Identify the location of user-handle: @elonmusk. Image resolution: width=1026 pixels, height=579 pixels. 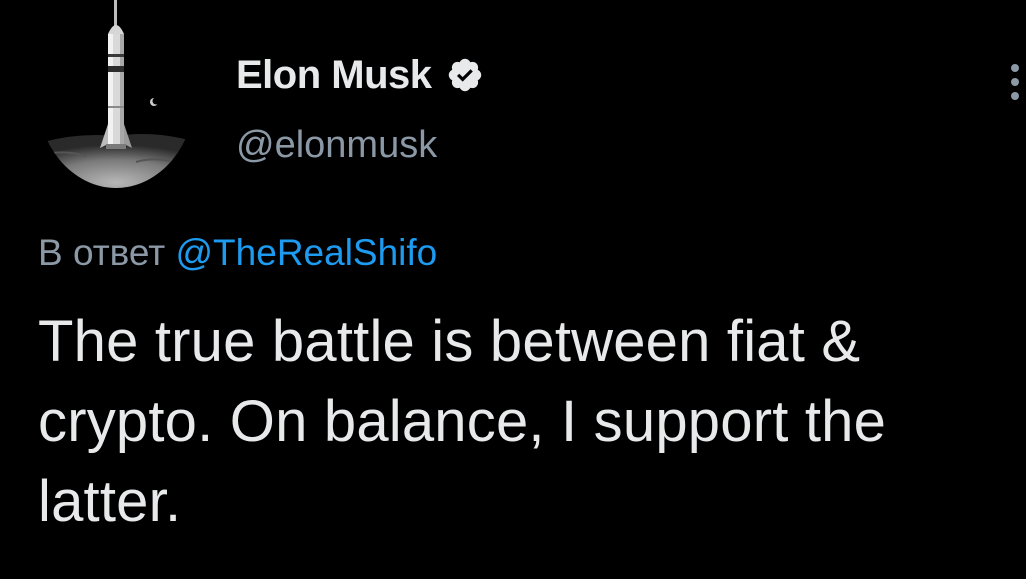
(360, 145).